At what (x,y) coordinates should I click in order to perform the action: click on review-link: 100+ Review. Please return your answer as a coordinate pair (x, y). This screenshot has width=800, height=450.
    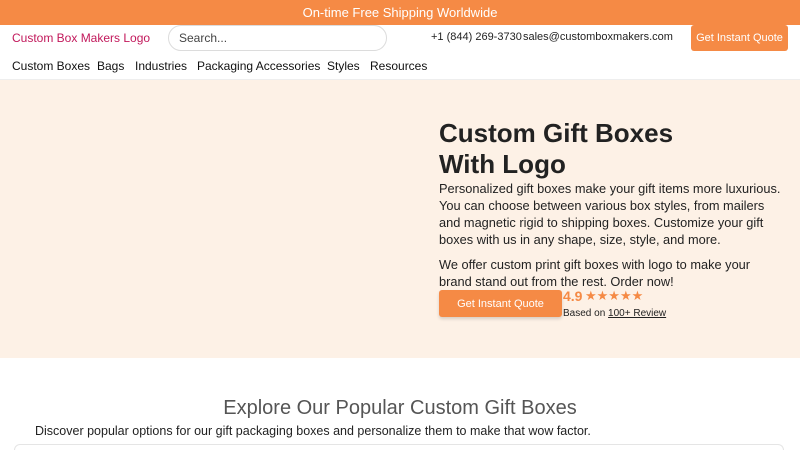
    Looking at the image, I should click on (637, 313).